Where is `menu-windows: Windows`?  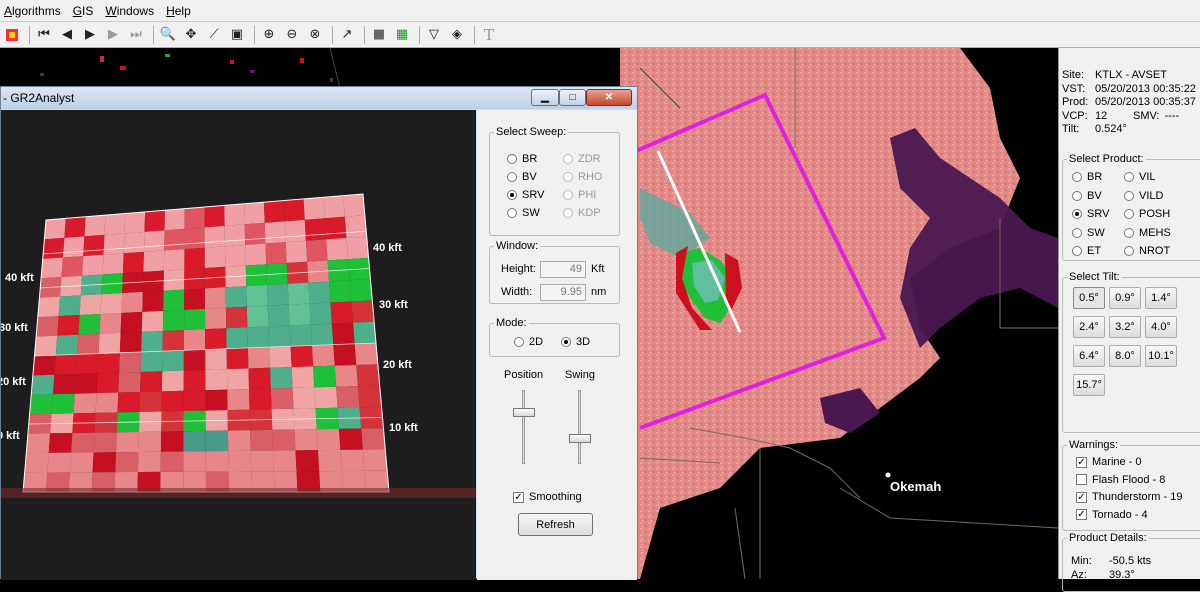
menu-windows: Windows is located at coordinates (129, 11).